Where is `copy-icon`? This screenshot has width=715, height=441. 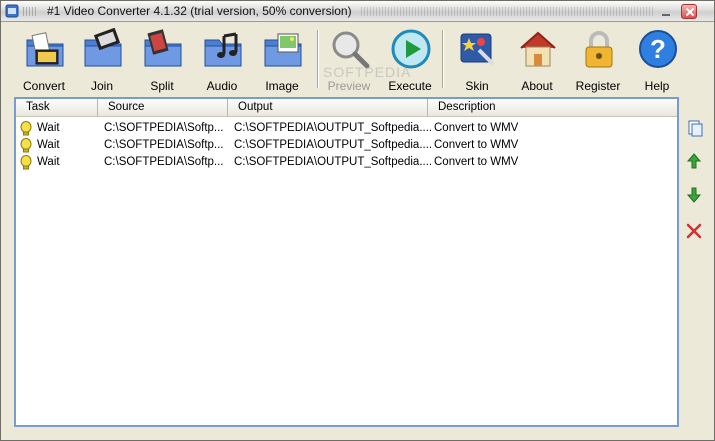 copy-icon is located at coordinates (694, 128).